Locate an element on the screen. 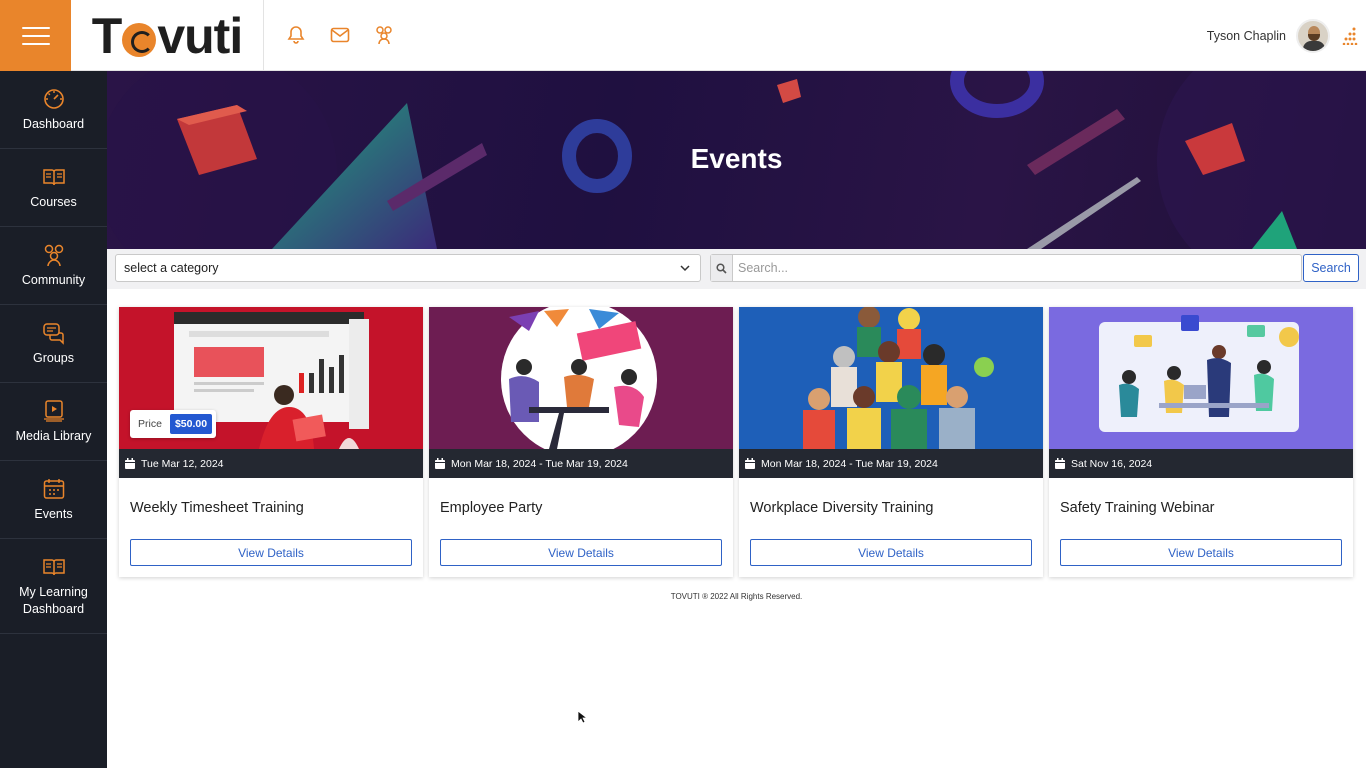 The height and width of the screenshot is (768, 1366). search-input is located at coordinates (1017, 268).